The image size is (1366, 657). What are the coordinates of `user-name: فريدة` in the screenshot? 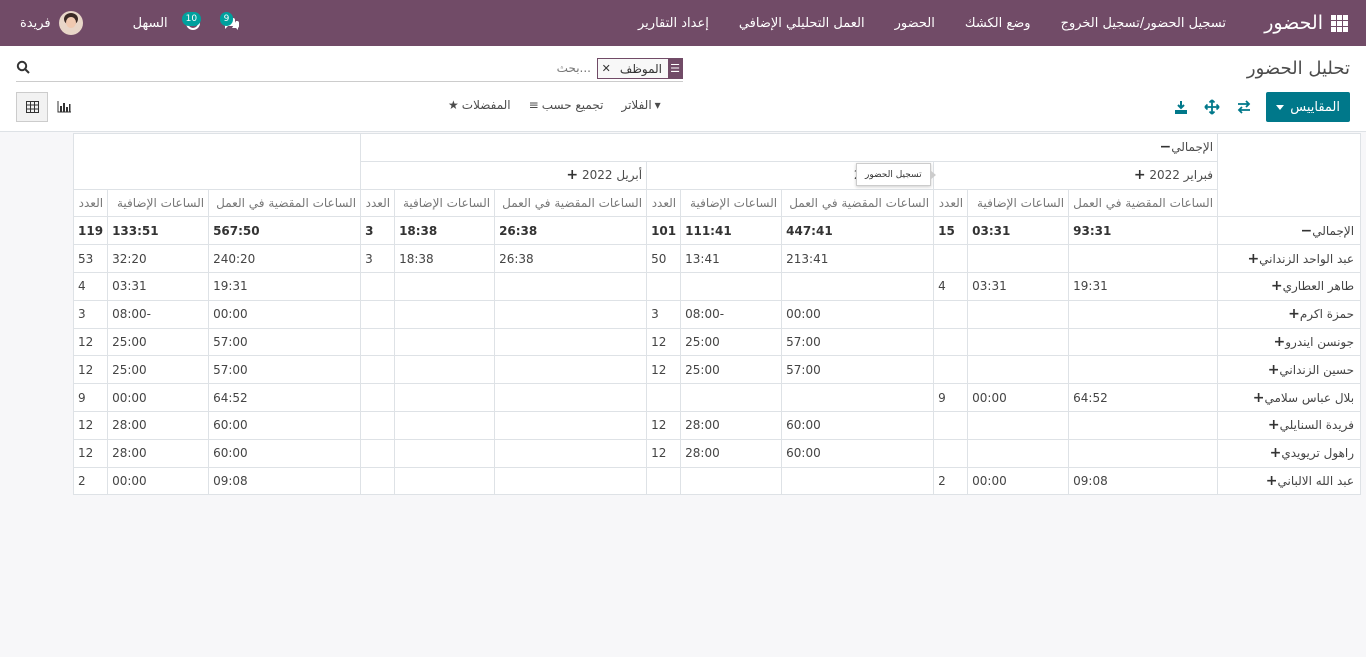 It's located at (35, 23).